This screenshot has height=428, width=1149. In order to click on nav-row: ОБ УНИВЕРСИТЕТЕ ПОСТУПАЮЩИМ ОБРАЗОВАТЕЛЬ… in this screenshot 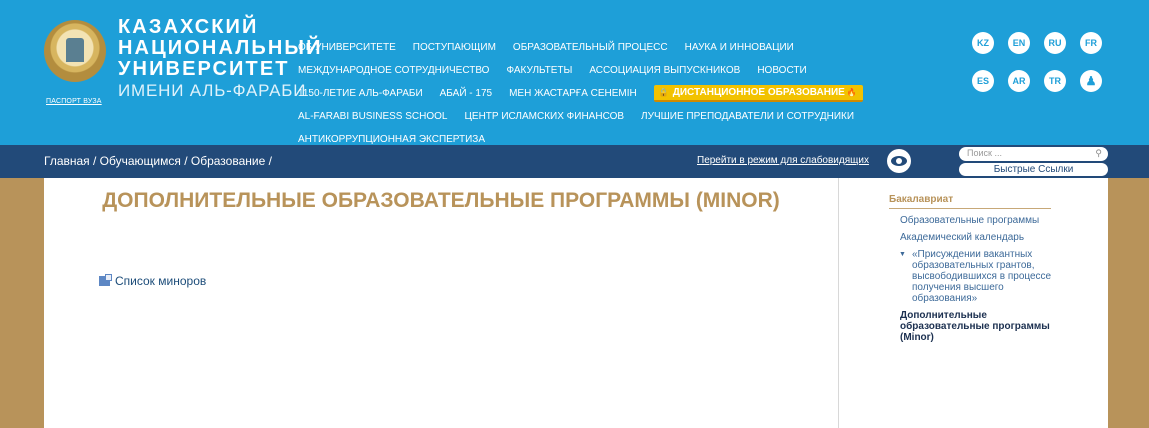, I will do `click(618, 47)`.